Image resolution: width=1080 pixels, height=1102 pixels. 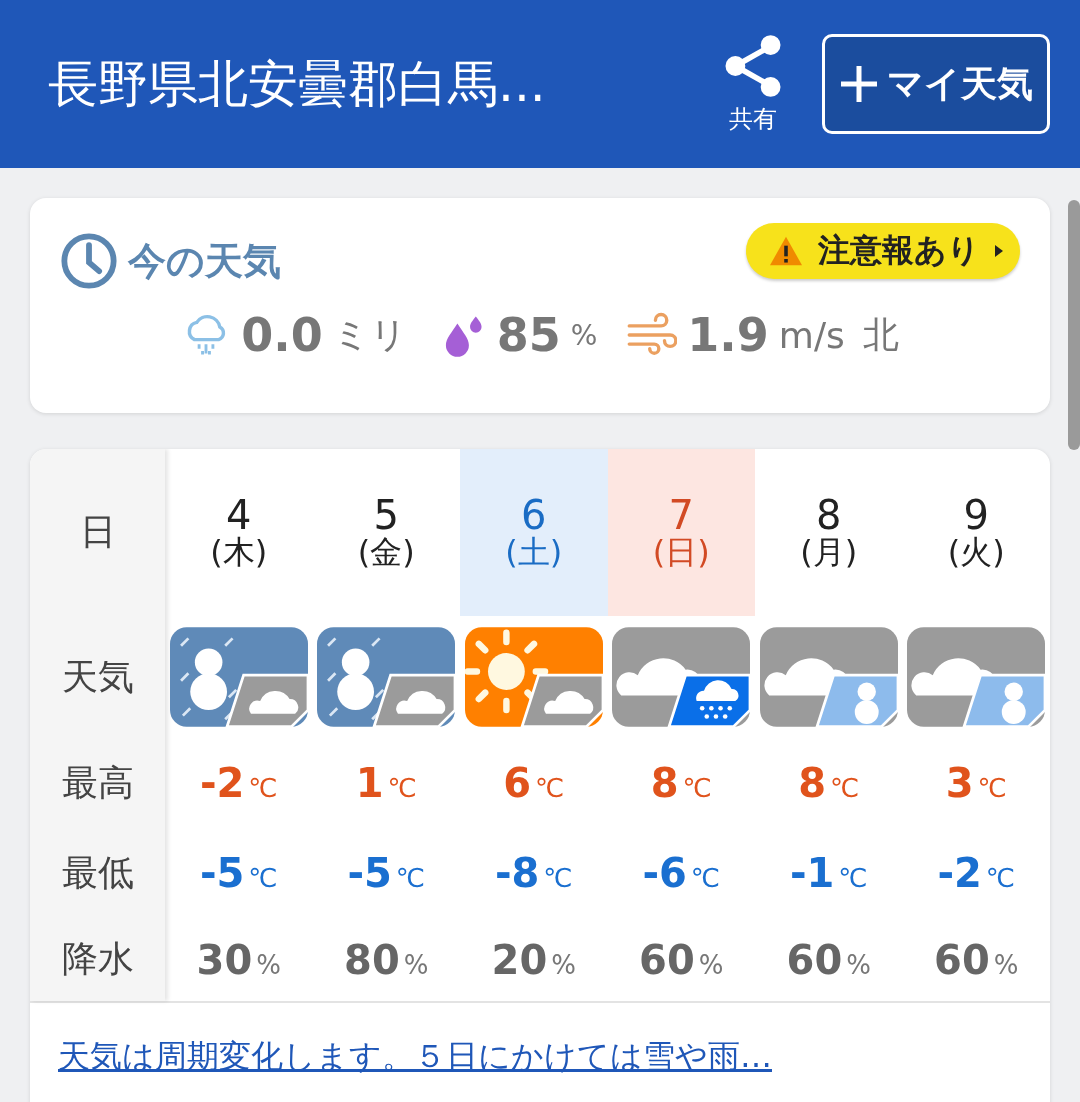 I want to click on alert-button: 注意報あり, so click(x=883, y=251).